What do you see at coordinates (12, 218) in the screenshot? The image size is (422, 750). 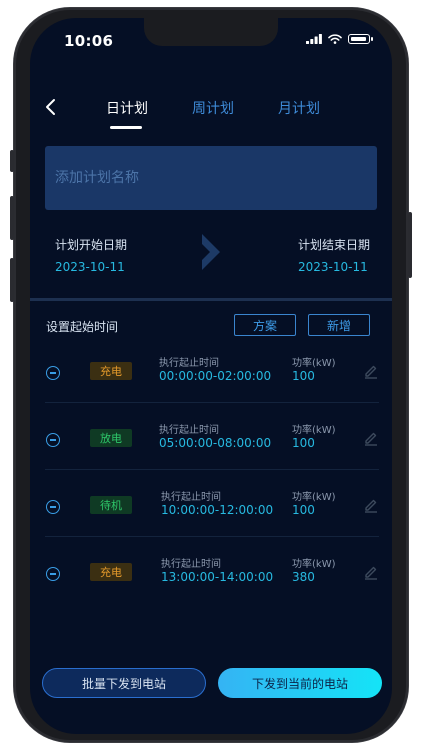 I see `volume-up-button` at bounding box center [12, 218].